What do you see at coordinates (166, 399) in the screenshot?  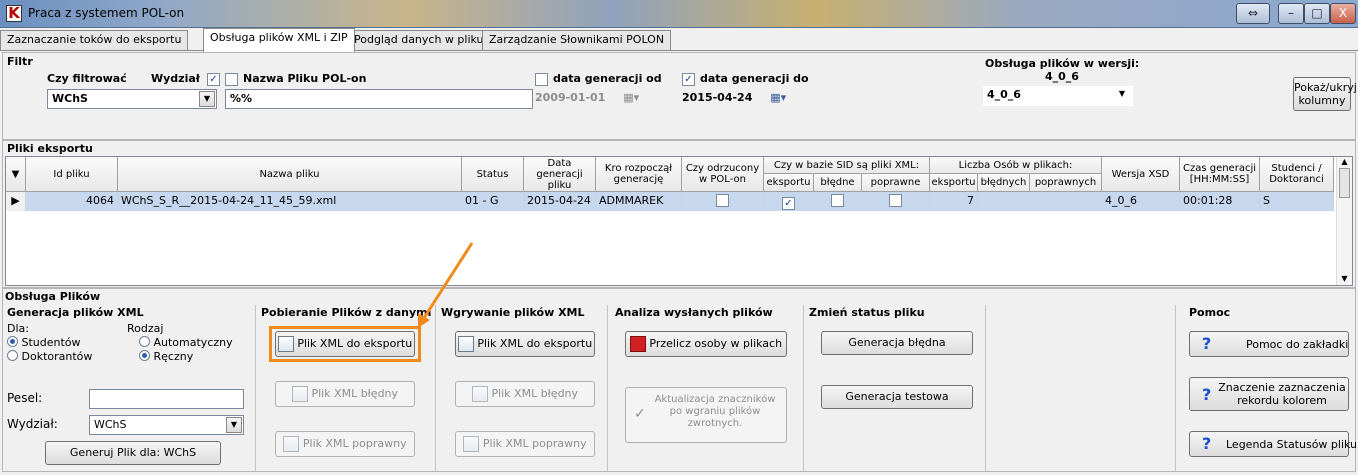 I see `pesel-input` at bounding box center [166, 399].